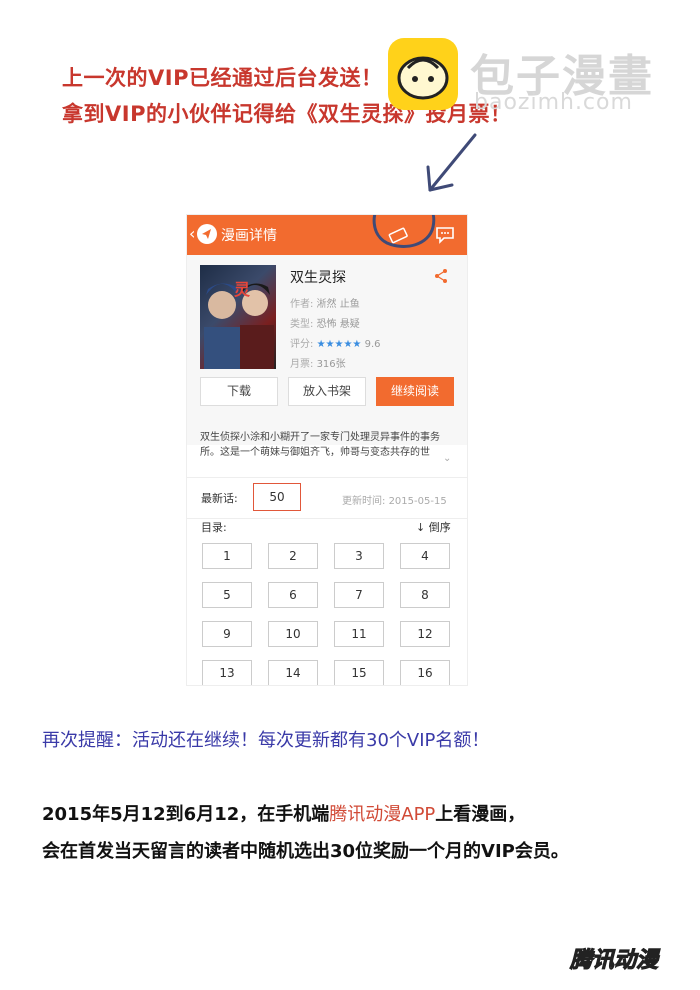 Image resolution: width=700 pixels, height=990 pixels. Describe the element at coordinates (214, 527) in the screenshot. I see `toc-label: 目录:` at that location.